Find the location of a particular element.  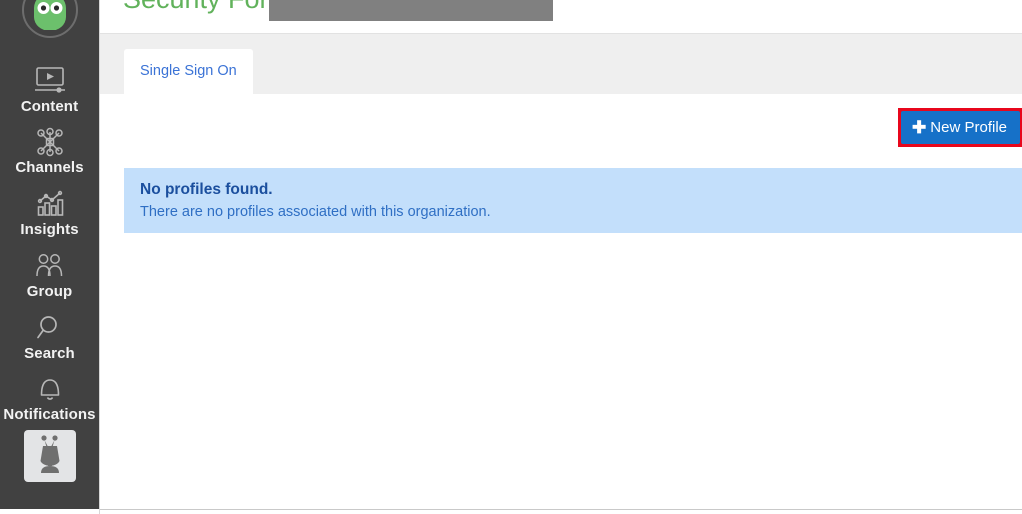

tab-bar: Single Sign On is located at coordinates (561, 64).